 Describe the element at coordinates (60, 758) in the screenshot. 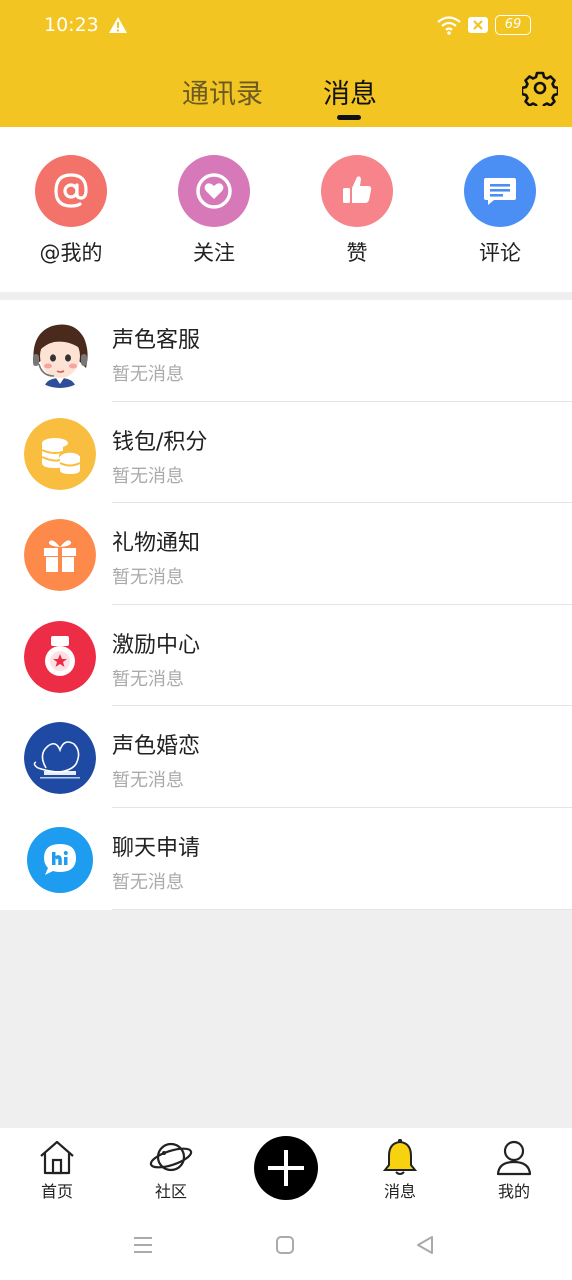

I see `love-logo-icon` at that location.